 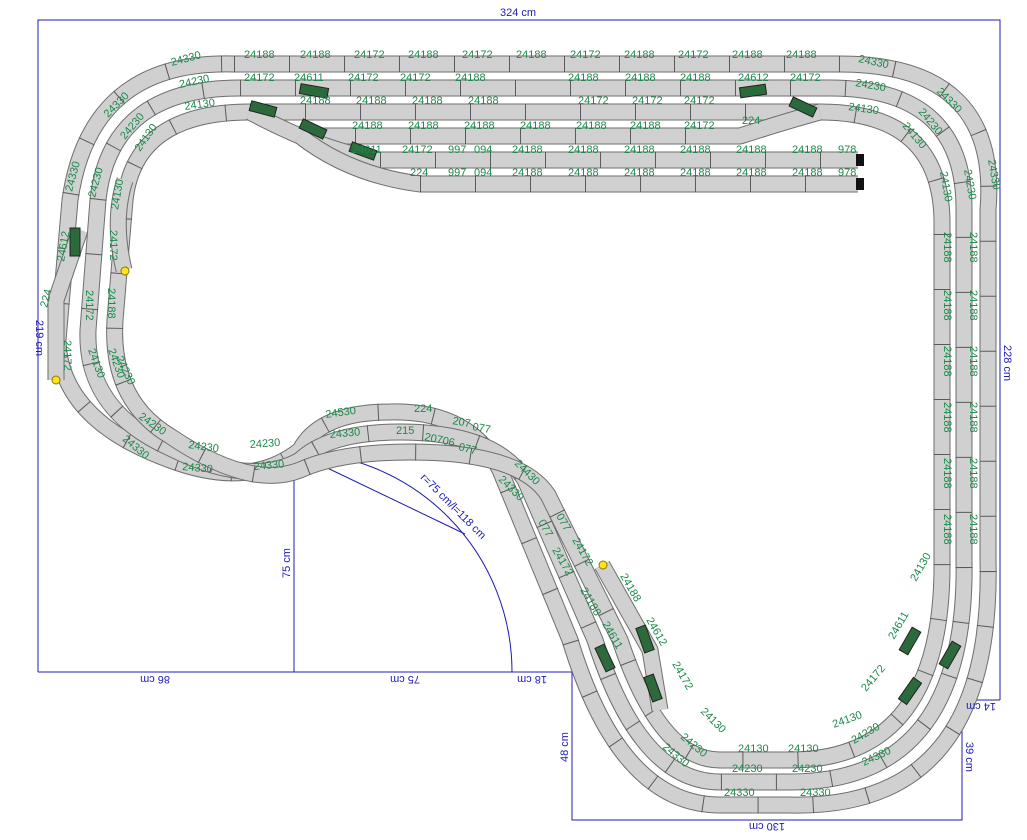 What do you see at coordinates (405, 431) in the screenshot?
I see `track-label: 215` at bounding box center [405, 431].